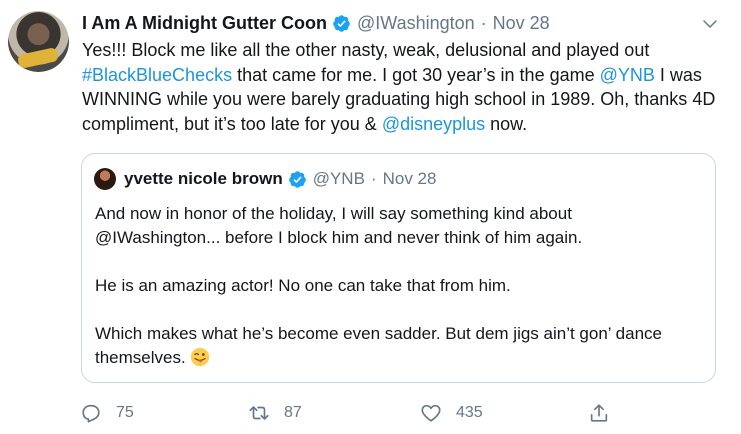  I want to click on reply-icon, so click(91, 413).